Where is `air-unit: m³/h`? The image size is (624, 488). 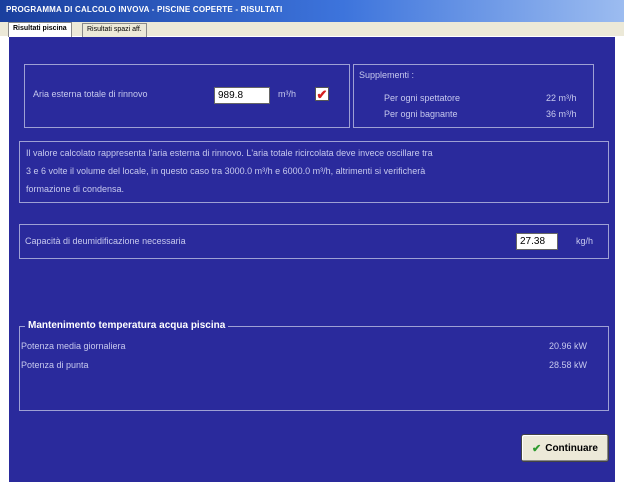 air-unit: m³/h is located at coordinates (287, 94).